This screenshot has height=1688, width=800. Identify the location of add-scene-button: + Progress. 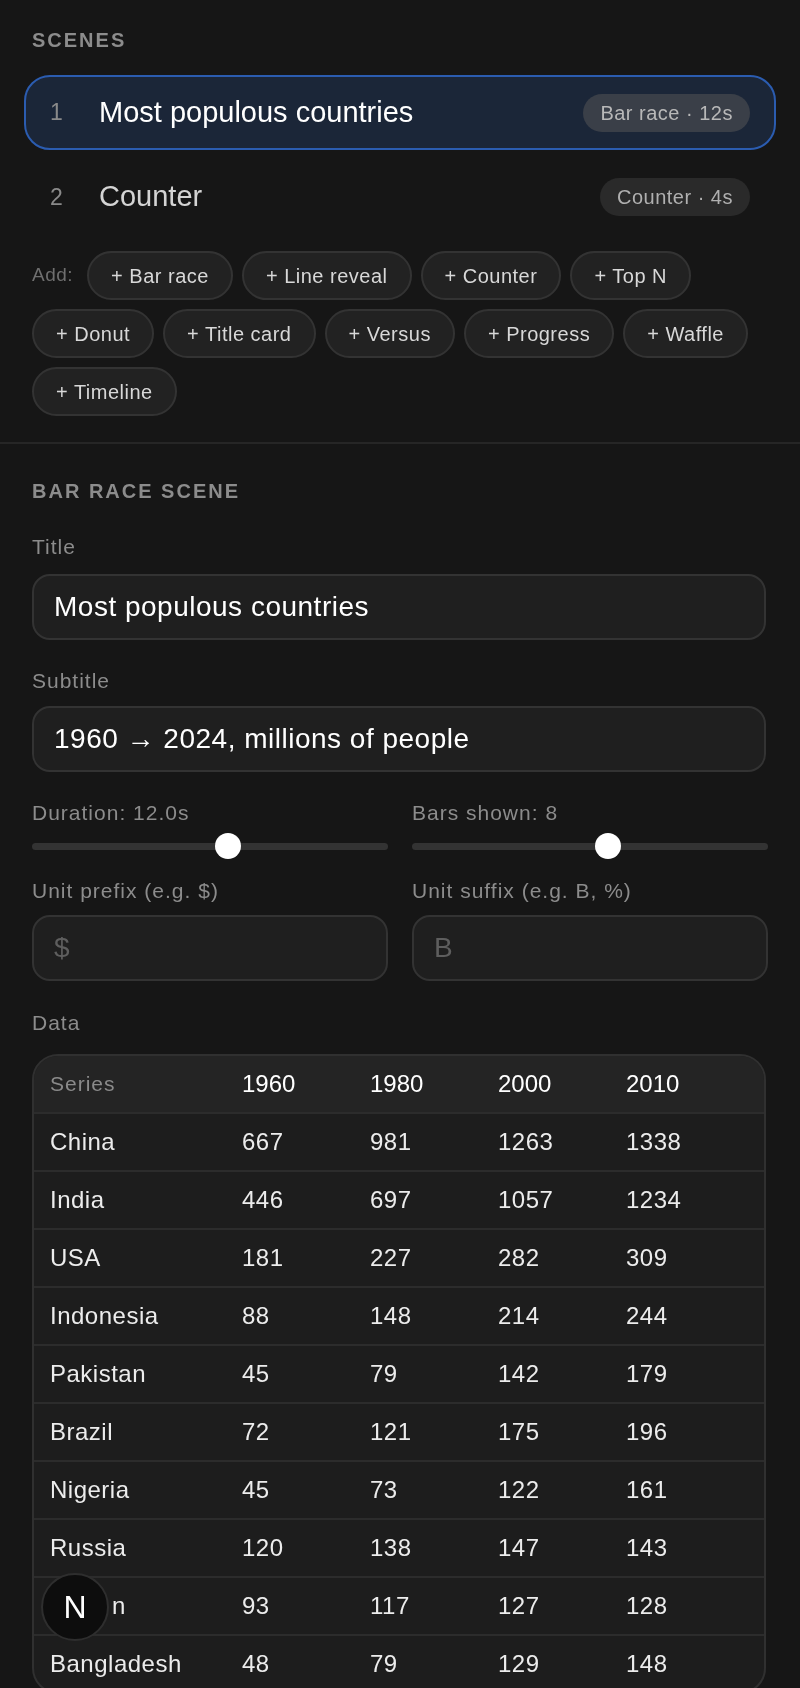
(539, 333).